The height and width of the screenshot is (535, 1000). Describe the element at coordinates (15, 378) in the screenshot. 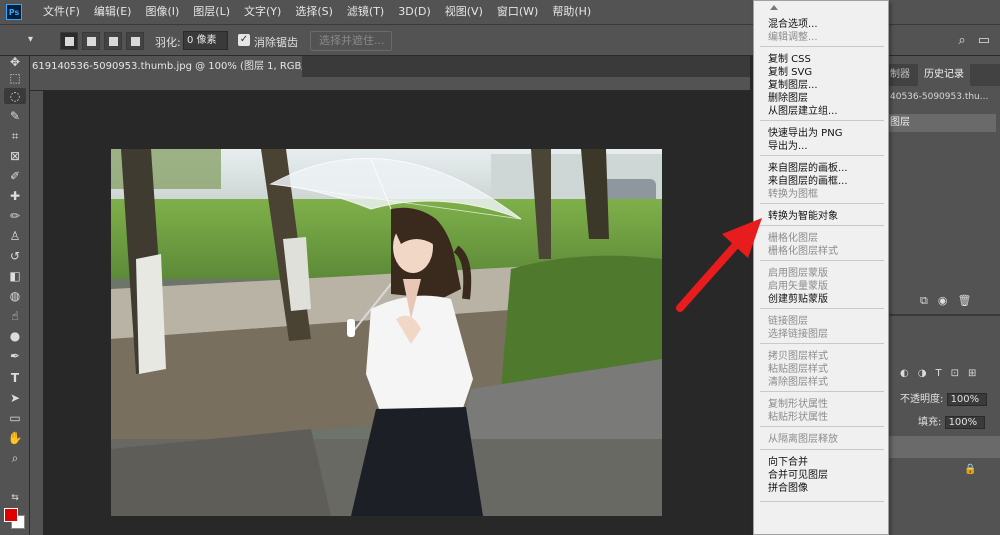

I see `type-tool-icon: T` at that location.